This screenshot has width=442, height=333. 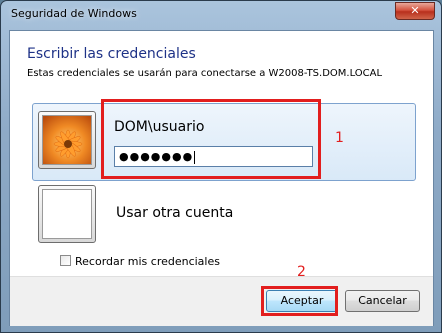 What do you see at coordinates (111, 54) in the screenshot?
I see `dialog-heading: Escribir las credenciales` at bounding box center [111, 54].